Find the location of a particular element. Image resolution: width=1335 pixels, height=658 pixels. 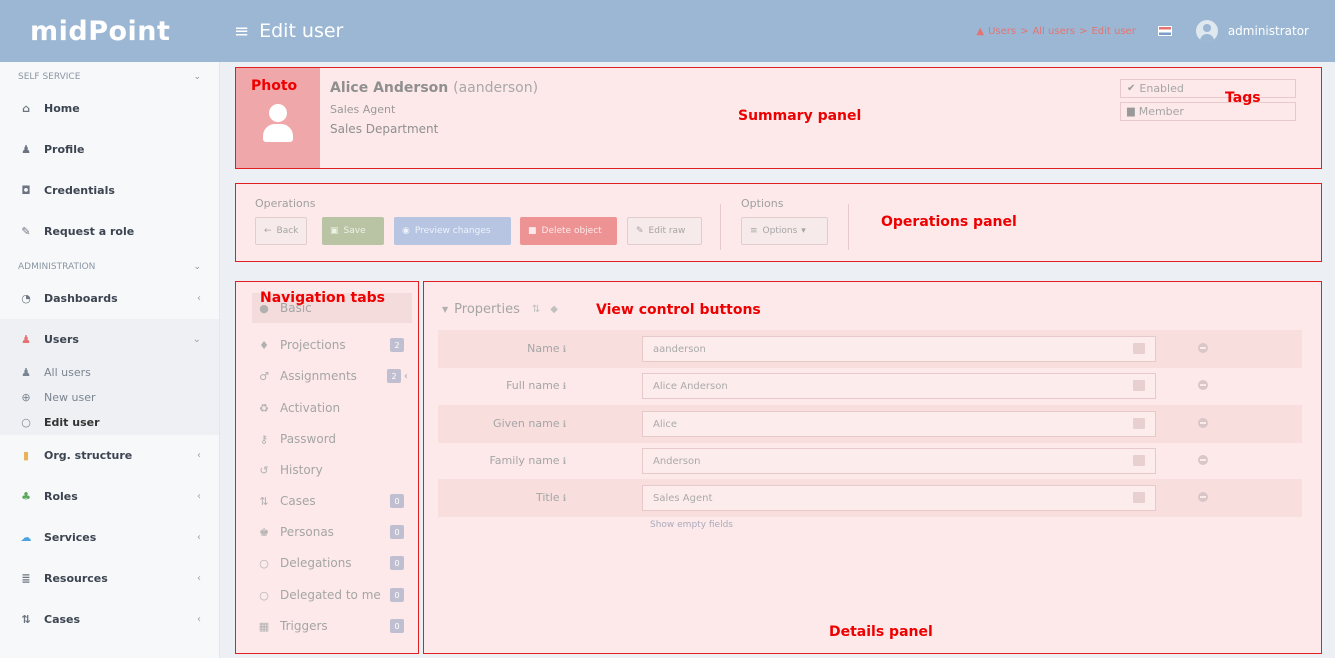

sidebar-item-org-structure: ▮ Org. structure ‹ is located at coordinates (109, 455).